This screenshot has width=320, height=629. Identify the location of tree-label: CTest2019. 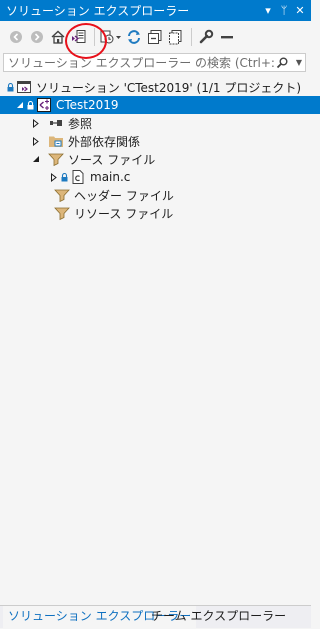
(87, 105).